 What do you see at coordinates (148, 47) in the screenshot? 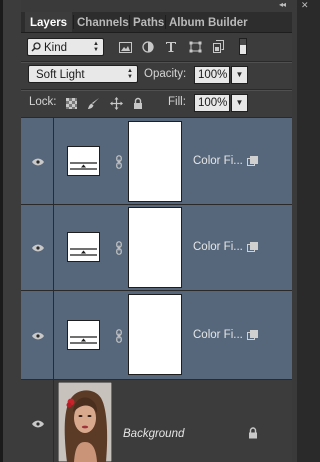
I see `adjustment-layer-filter-icon` at bounding box center [148, 47].